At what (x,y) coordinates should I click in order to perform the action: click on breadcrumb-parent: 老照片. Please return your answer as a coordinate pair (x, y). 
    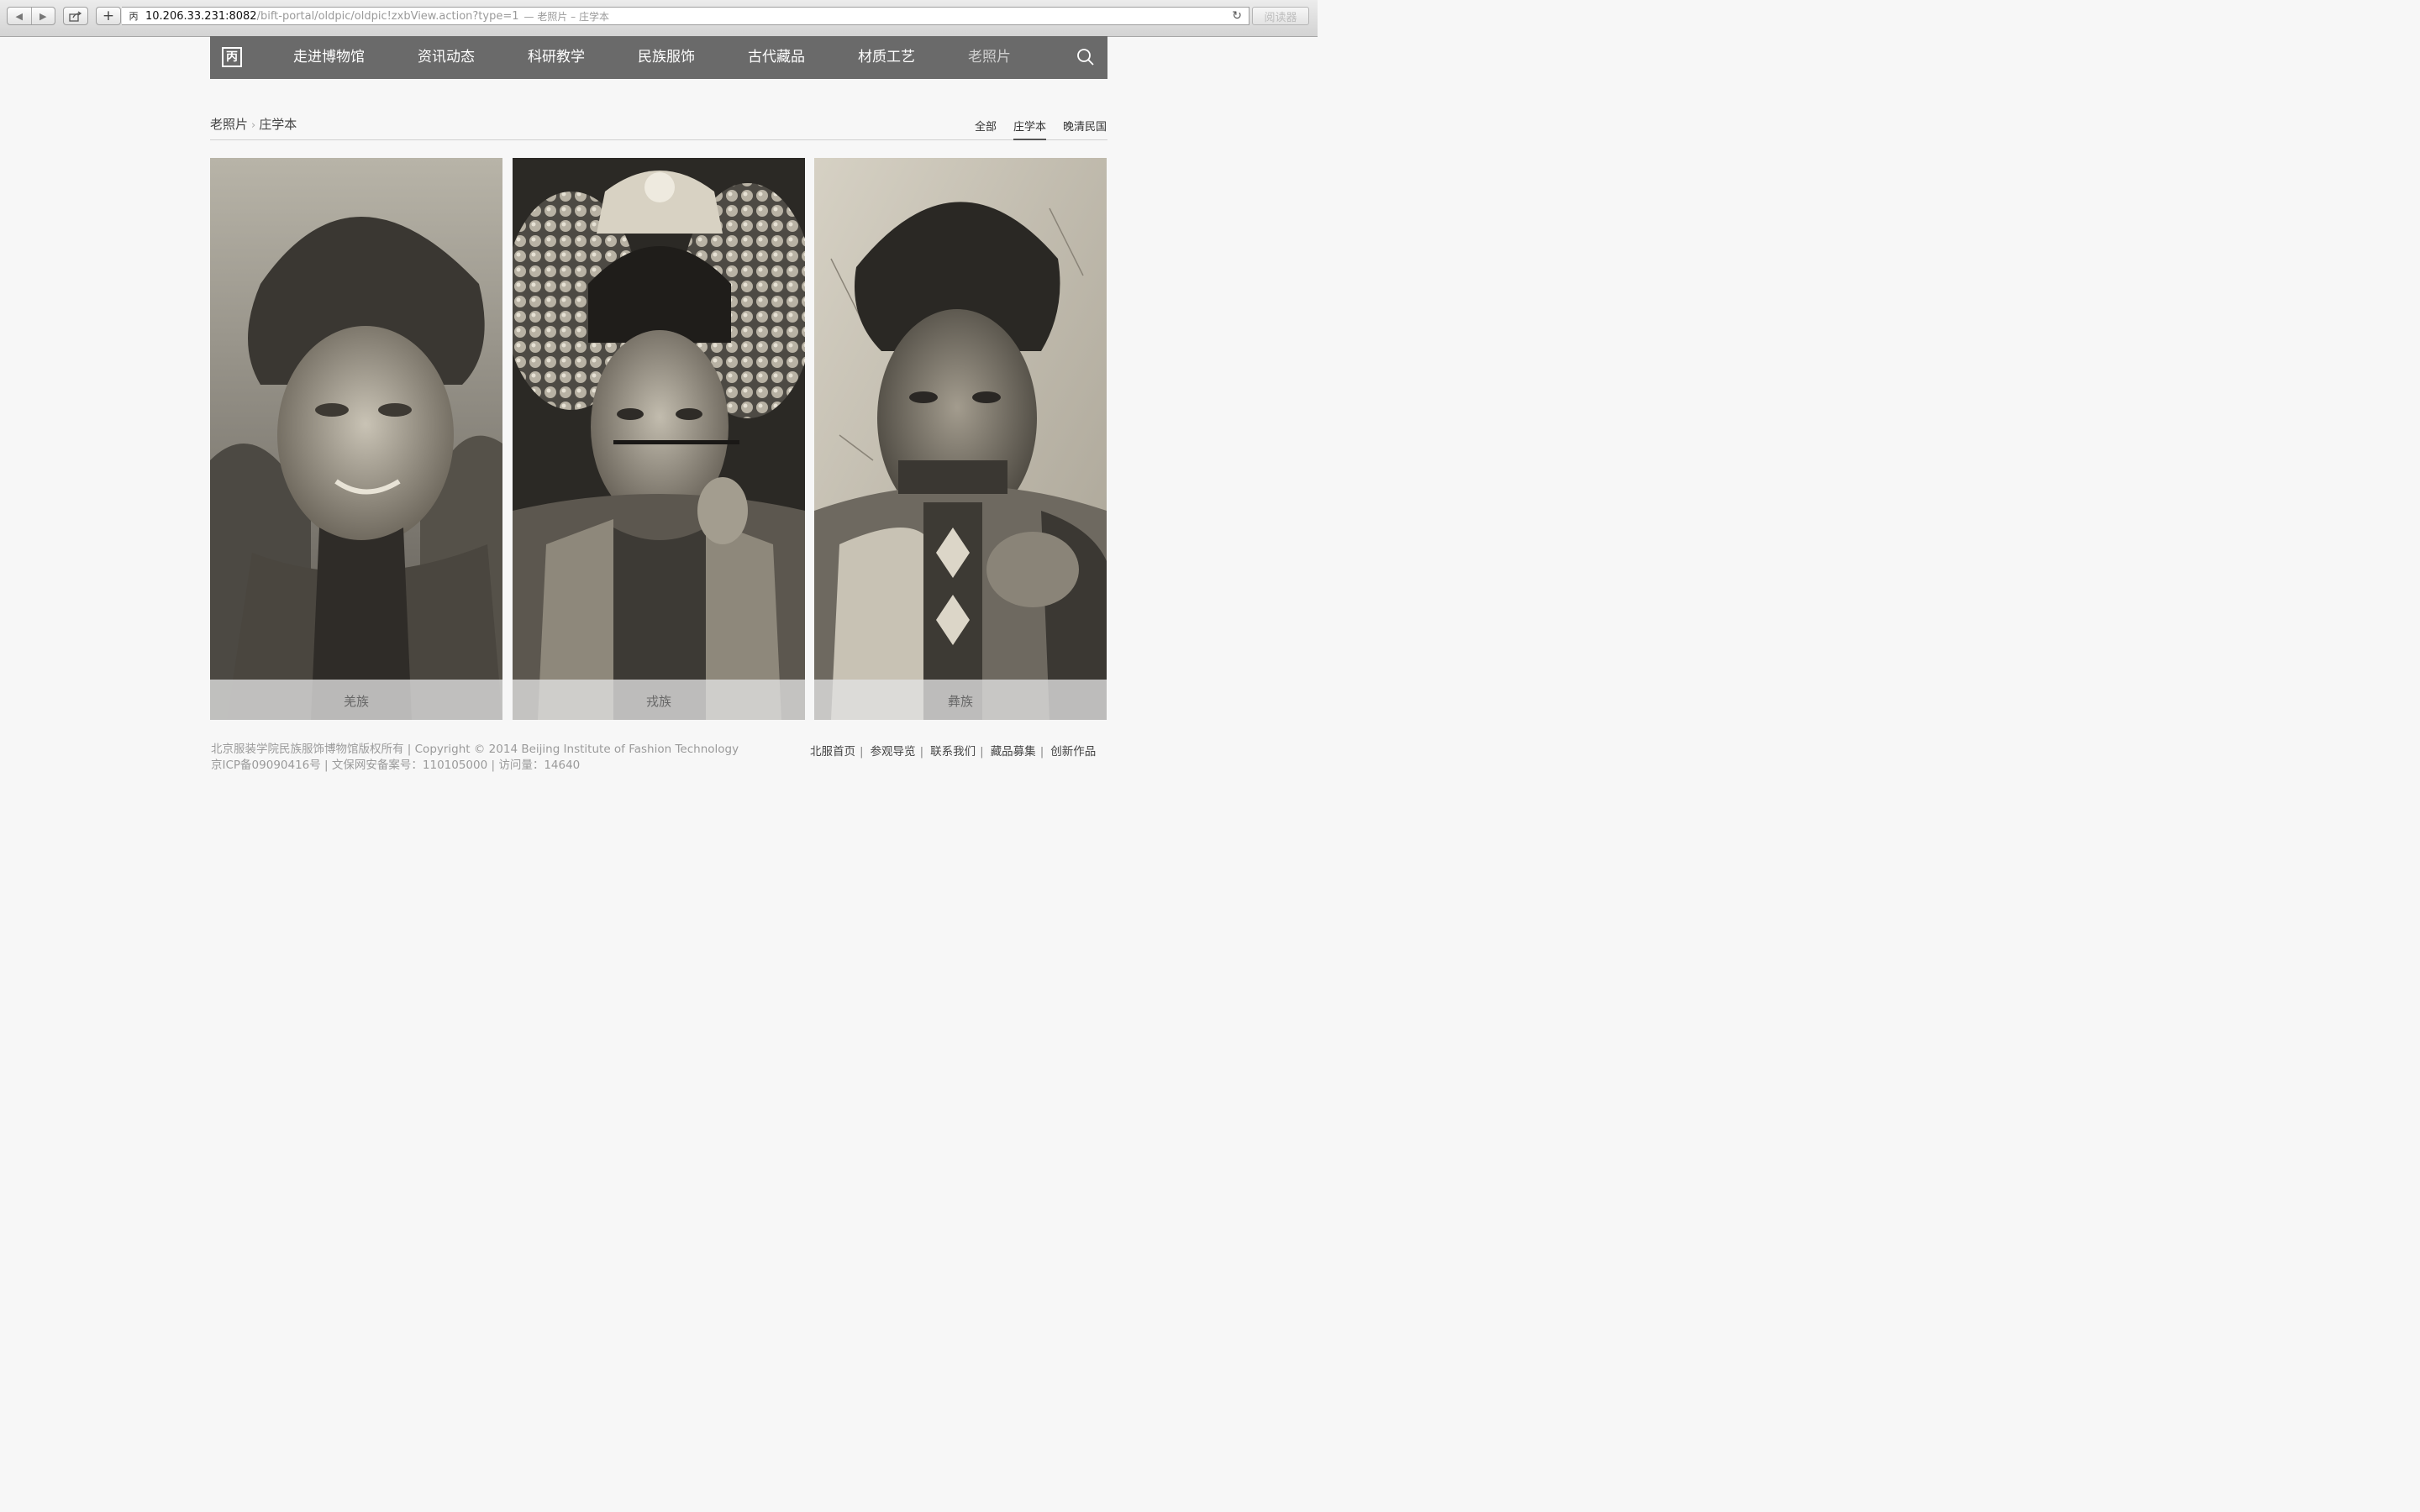
    Looking at the image, I should click on (229, 124).